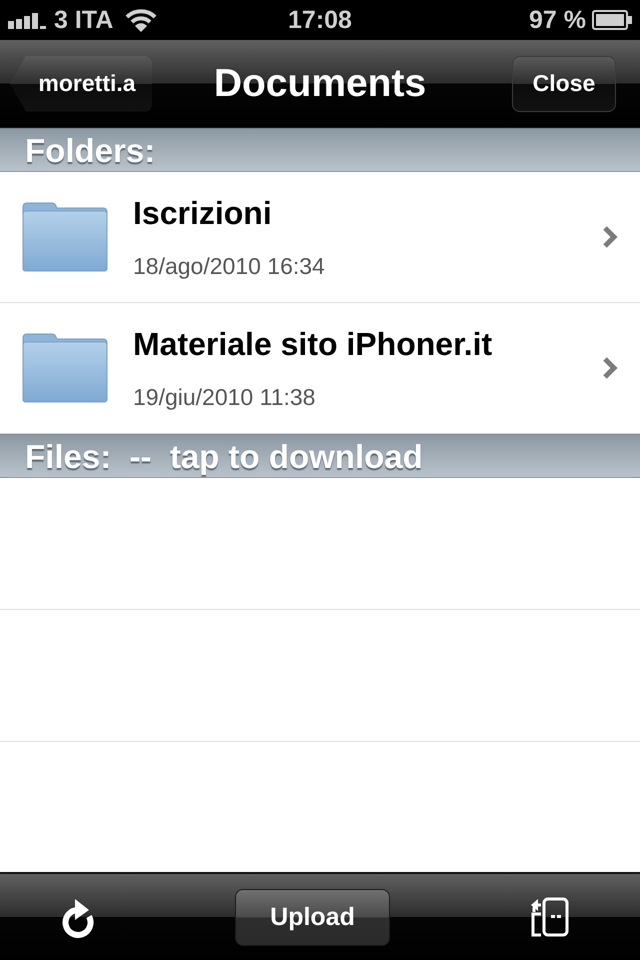 The width and height of the screenshot is (640, 960). What do you see at coordinates (141, 20) in the screenshot?
I see `wifi-icon` at bounding box center [141, 20].